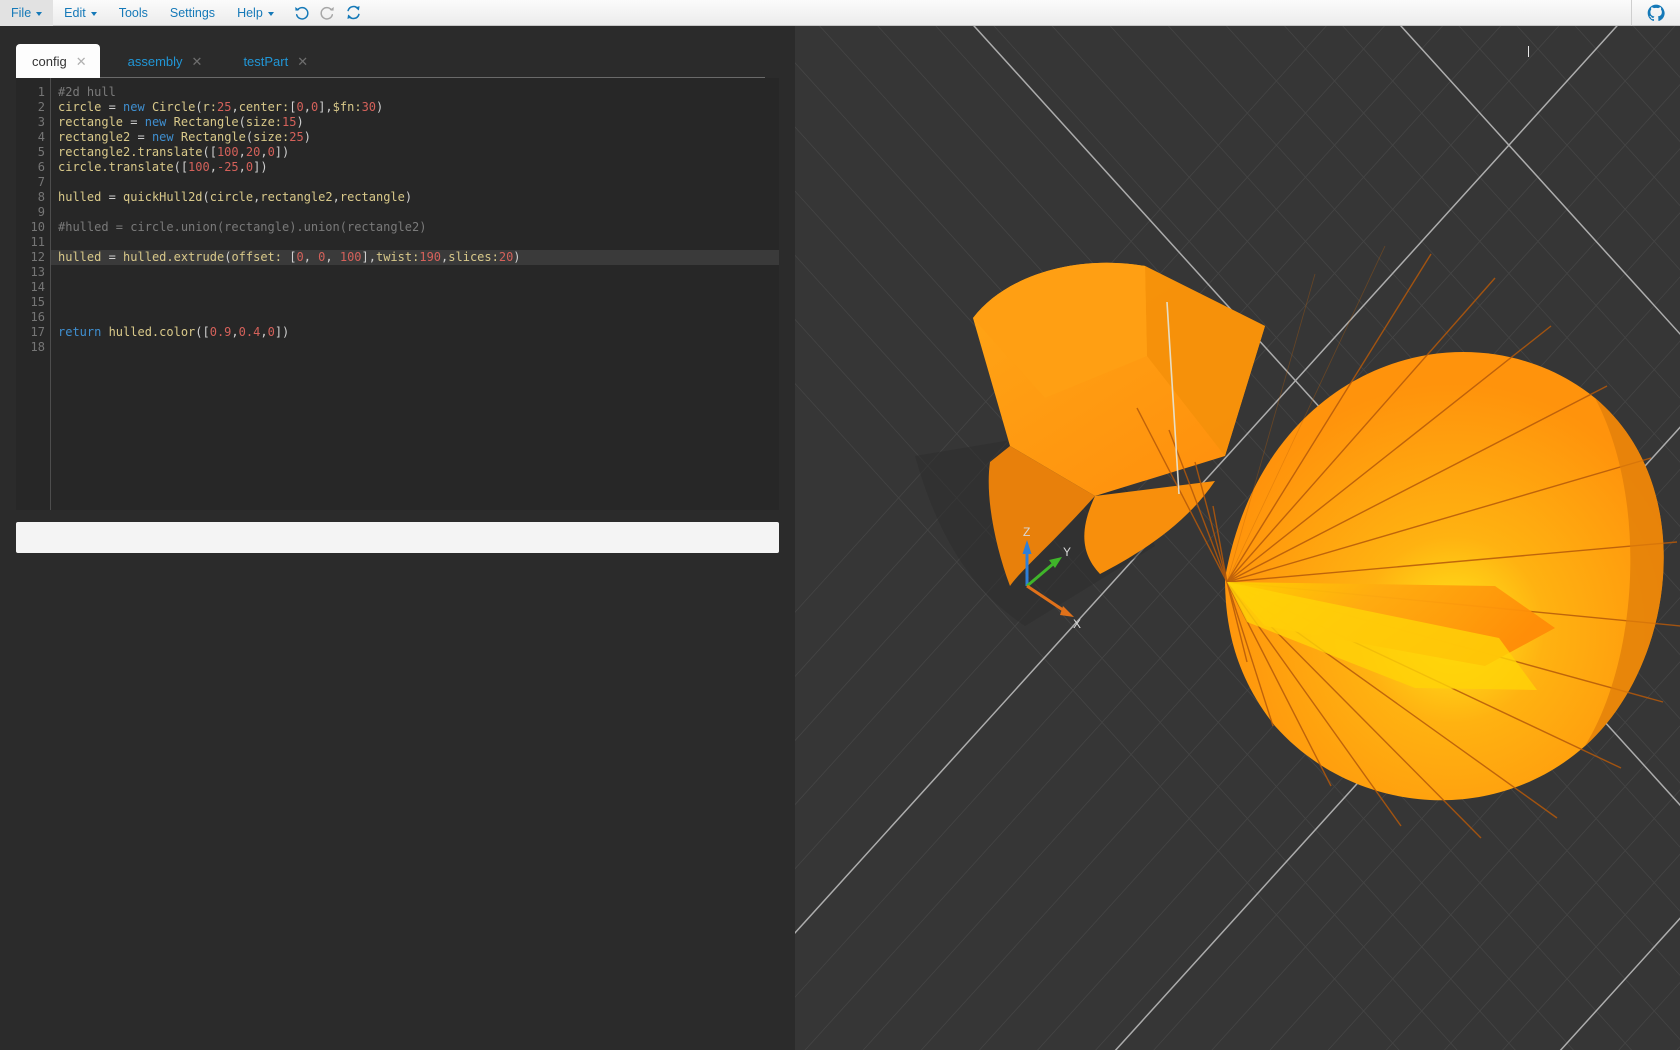 This screenshot has width=1680, height=1050. What do you see at coordinates (1077, 624) in the screenshot?
I see `x-axis-label: X` at bounding box center [1077, 624].